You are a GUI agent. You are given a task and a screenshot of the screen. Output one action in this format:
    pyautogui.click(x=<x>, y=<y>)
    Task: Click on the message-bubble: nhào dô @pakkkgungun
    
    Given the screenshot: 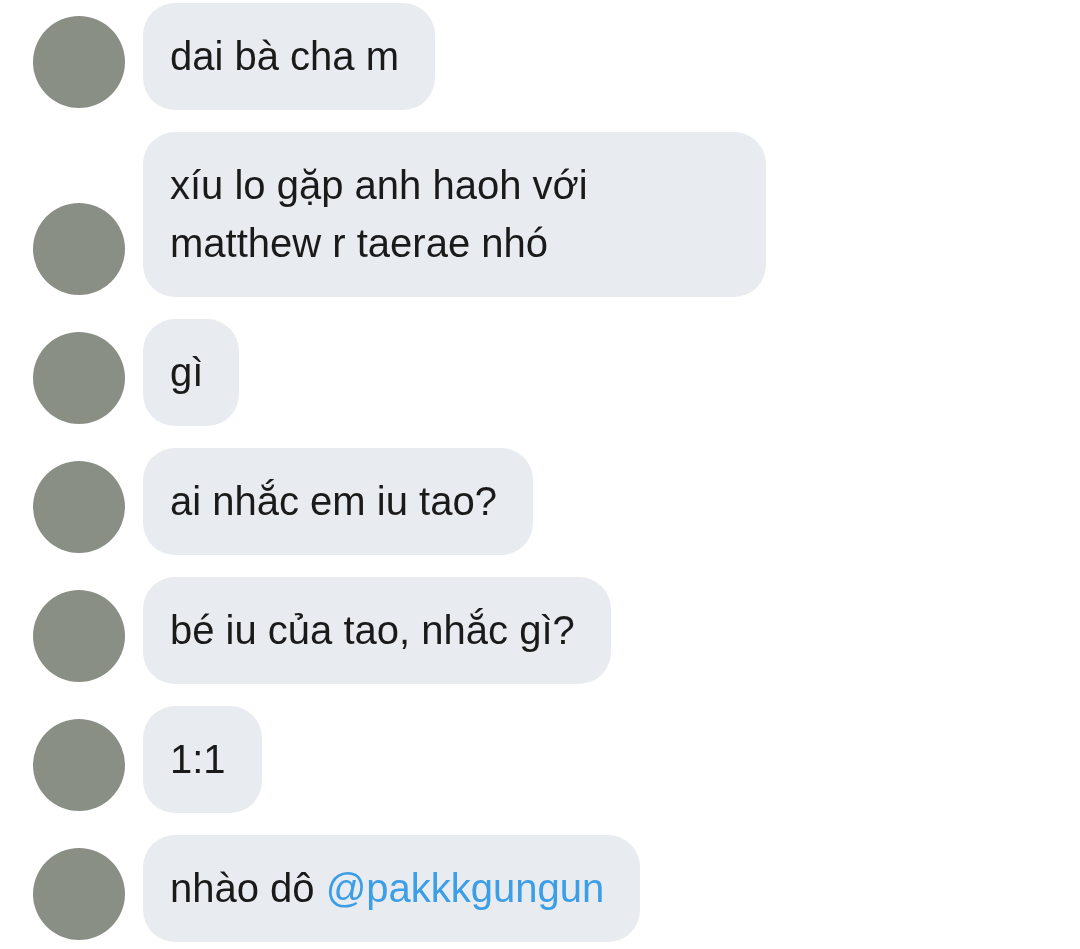 What is the action you would take?
    pyautogui.click(x=392, y=888)
    